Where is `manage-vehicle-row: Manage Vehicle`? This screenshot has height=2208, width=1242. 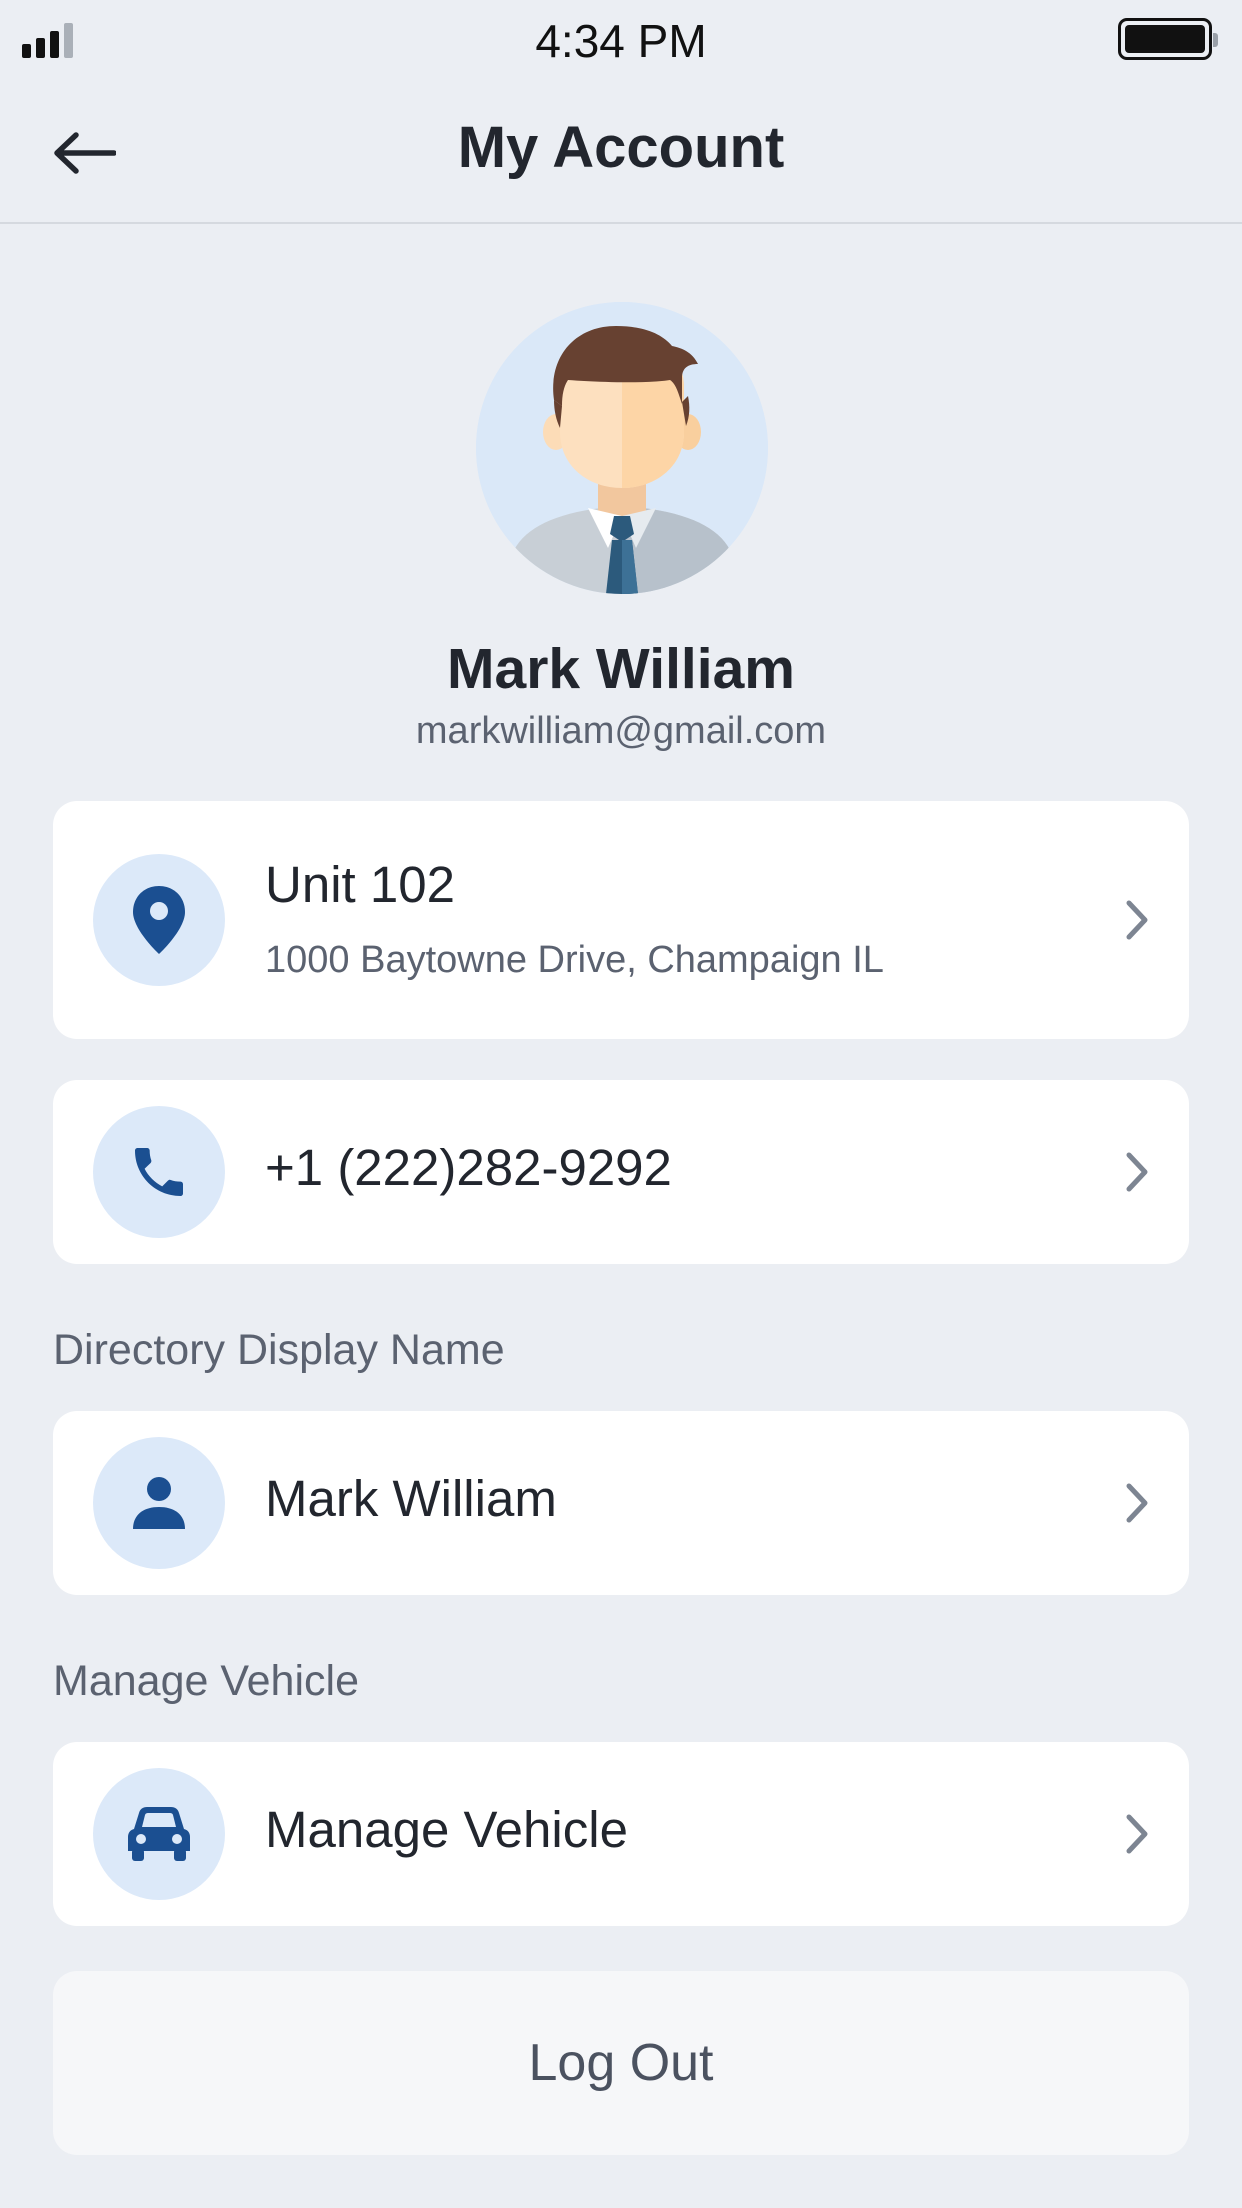
manage-vehicle-row: Manage Vehicle is located at coordinates (621, 1834).